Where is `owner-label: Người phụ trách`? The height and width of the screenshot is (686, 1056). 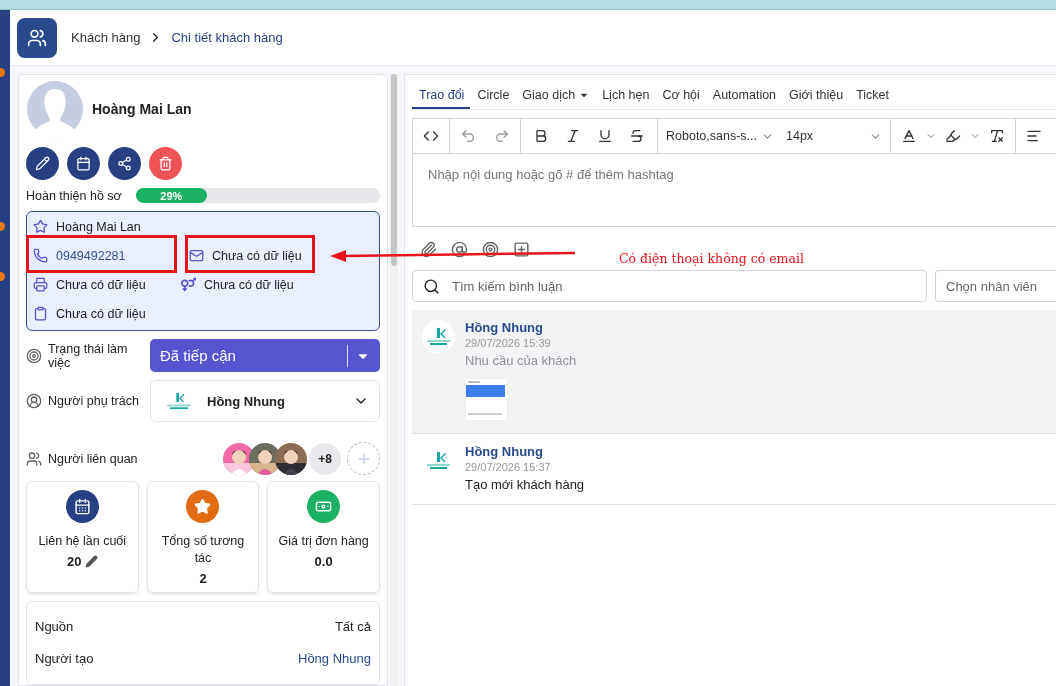
owner-label: Người phụ trách is located at coordinates (93, 401).